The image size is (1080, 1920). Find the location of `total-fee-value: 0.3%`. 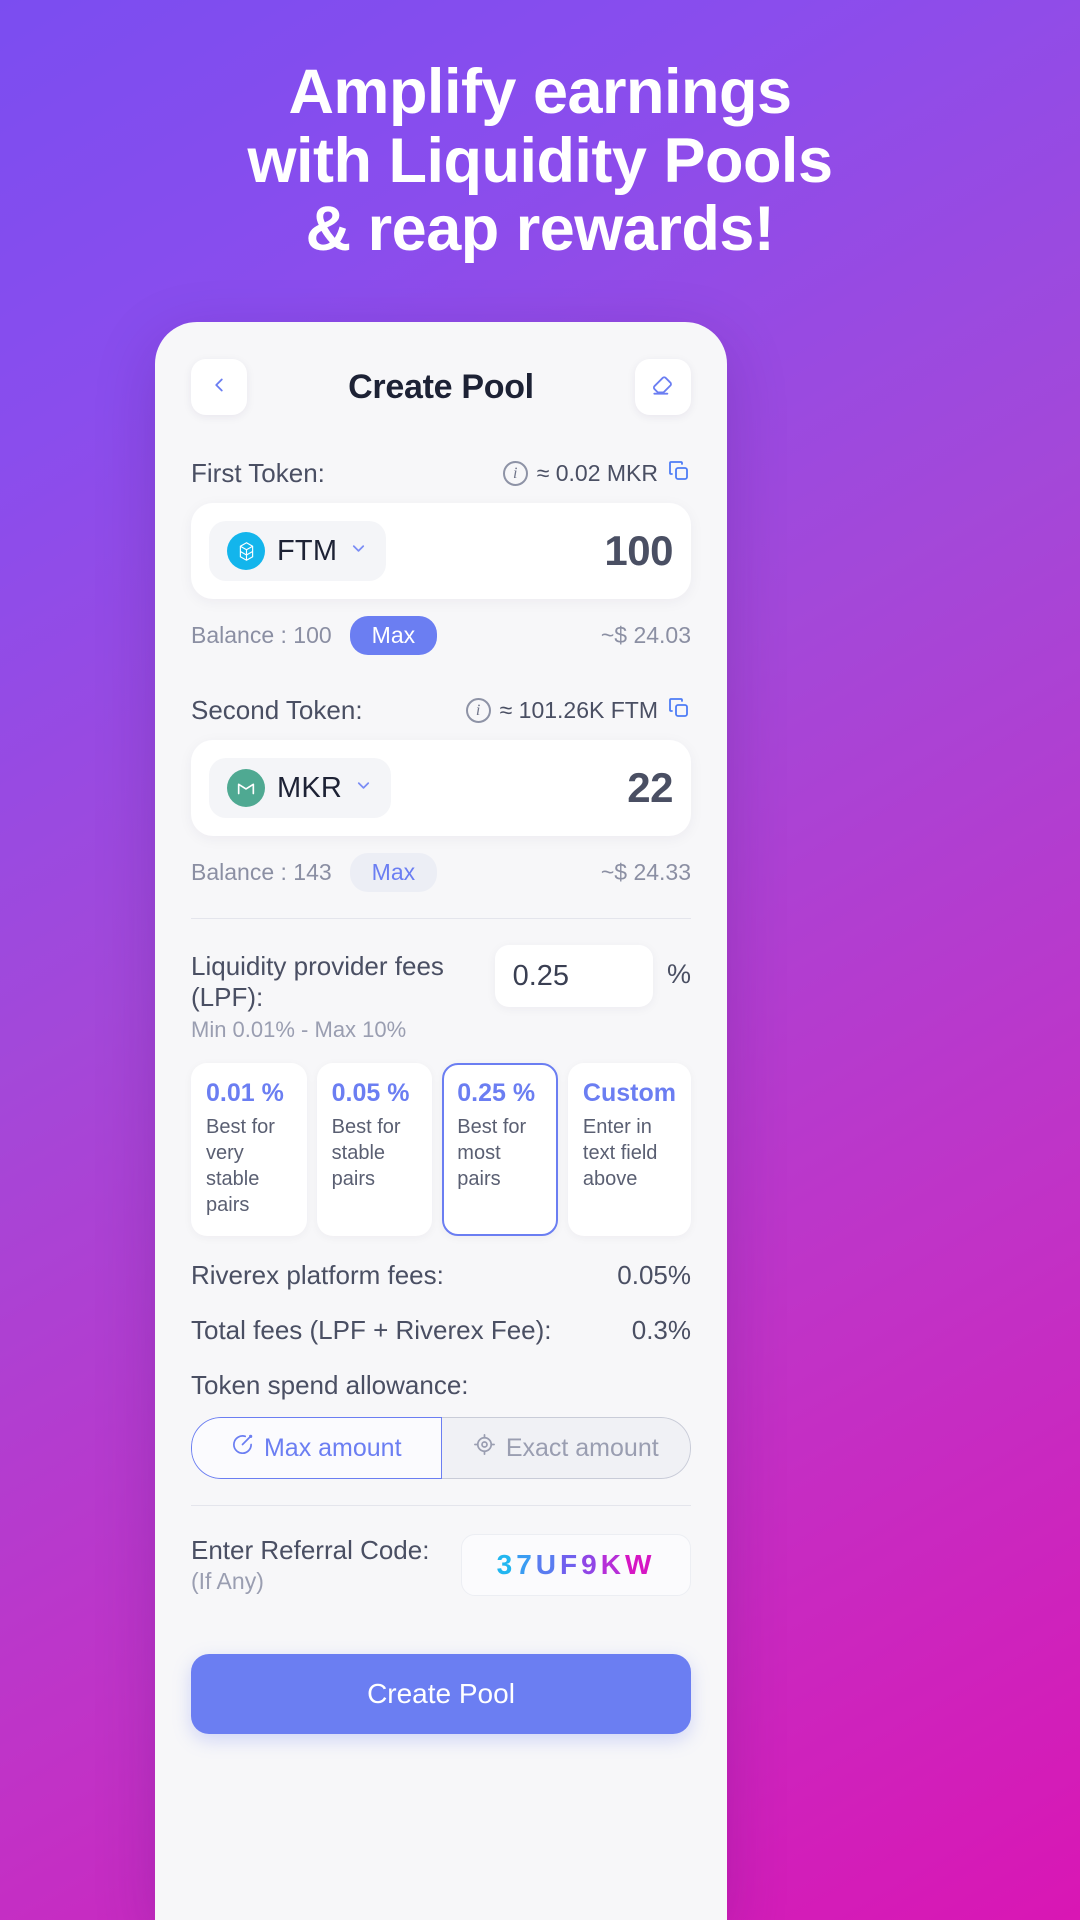

total-fee-value: 0.3% is located at coordinates (661, 1330).